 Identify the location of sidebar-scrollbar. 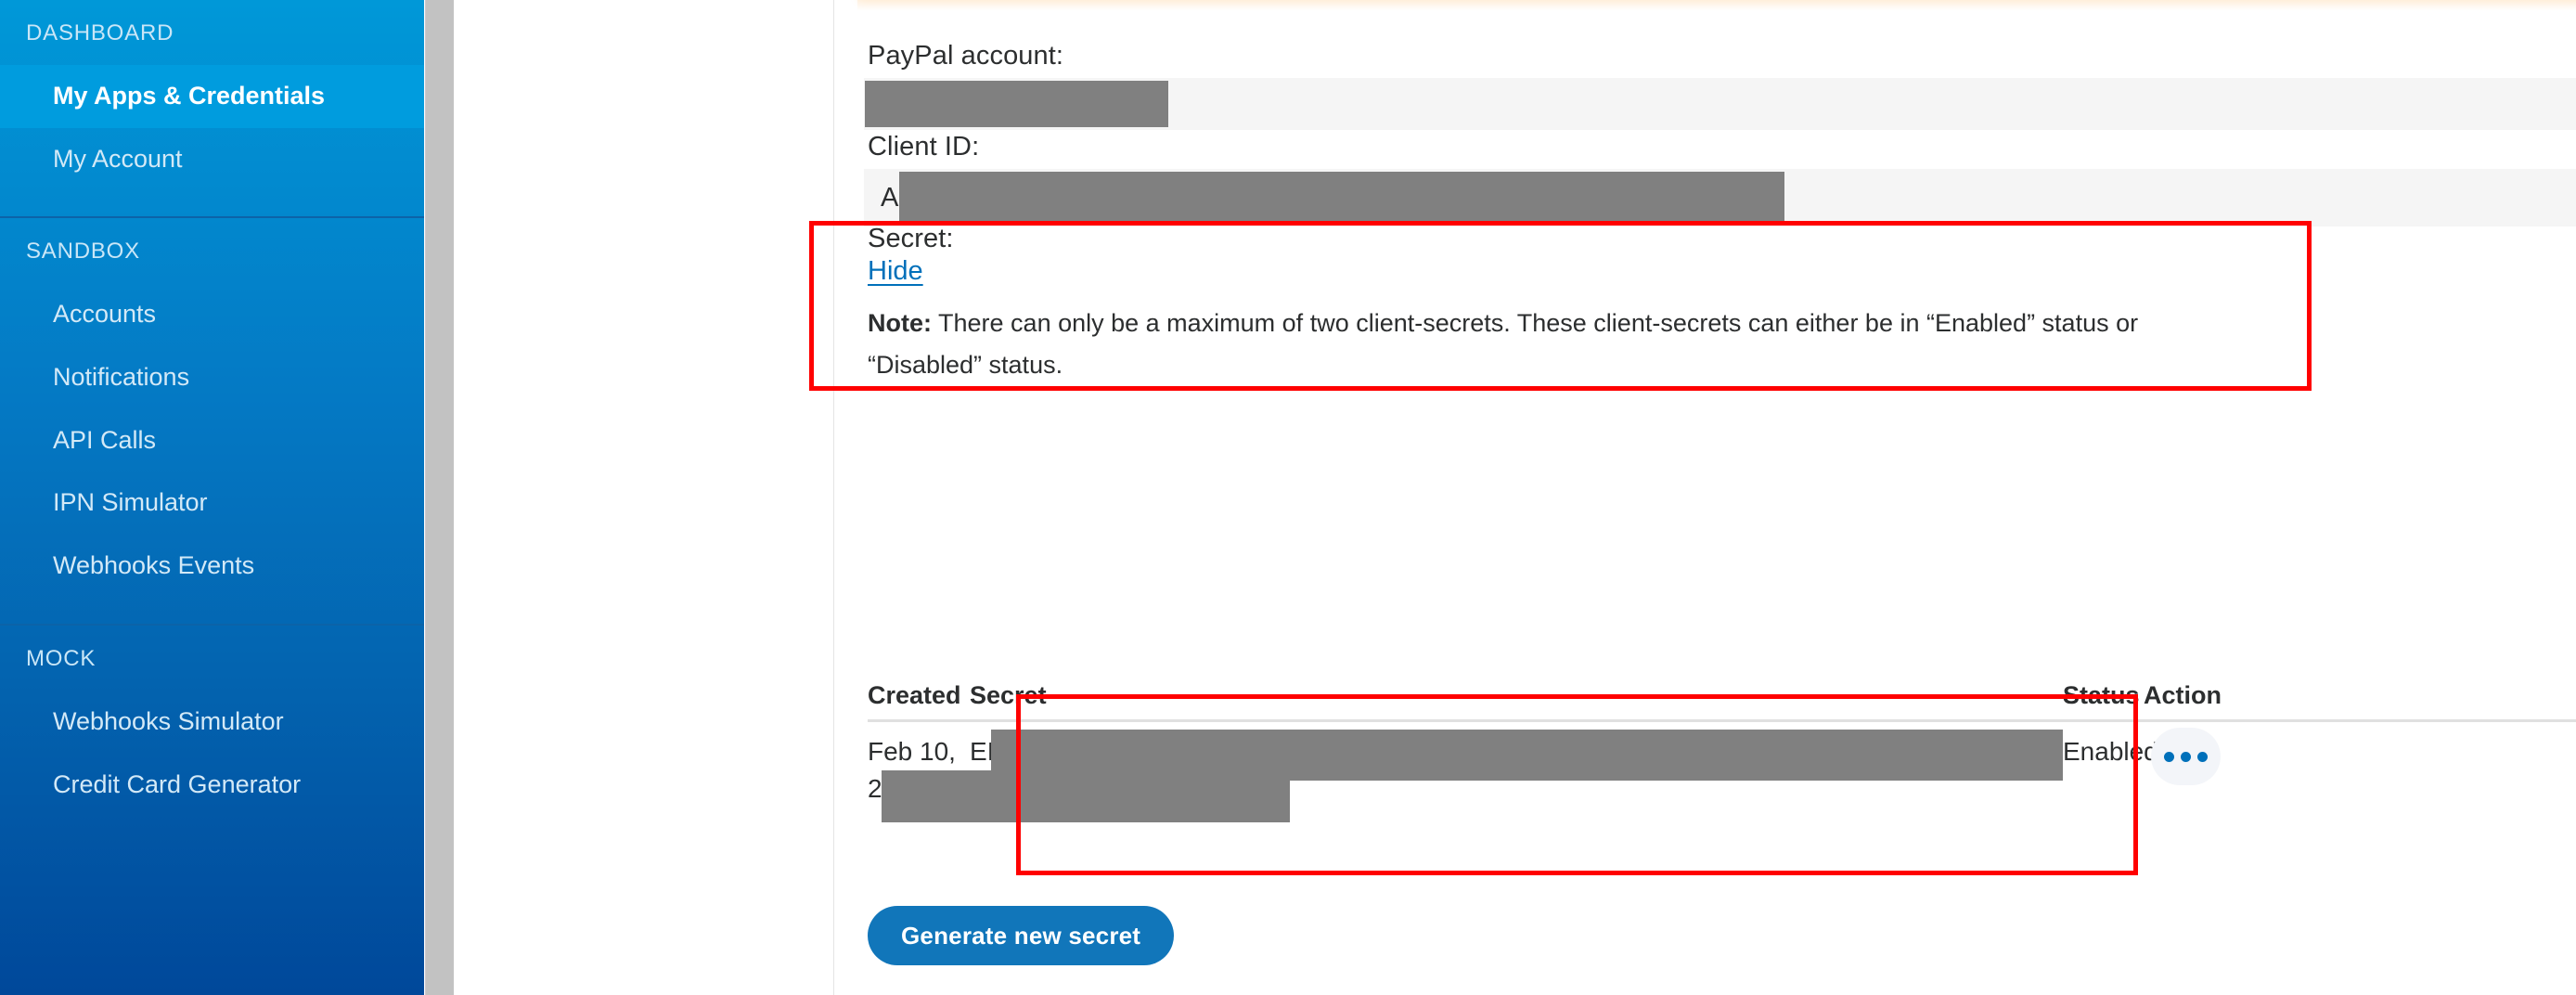
(439, 497).